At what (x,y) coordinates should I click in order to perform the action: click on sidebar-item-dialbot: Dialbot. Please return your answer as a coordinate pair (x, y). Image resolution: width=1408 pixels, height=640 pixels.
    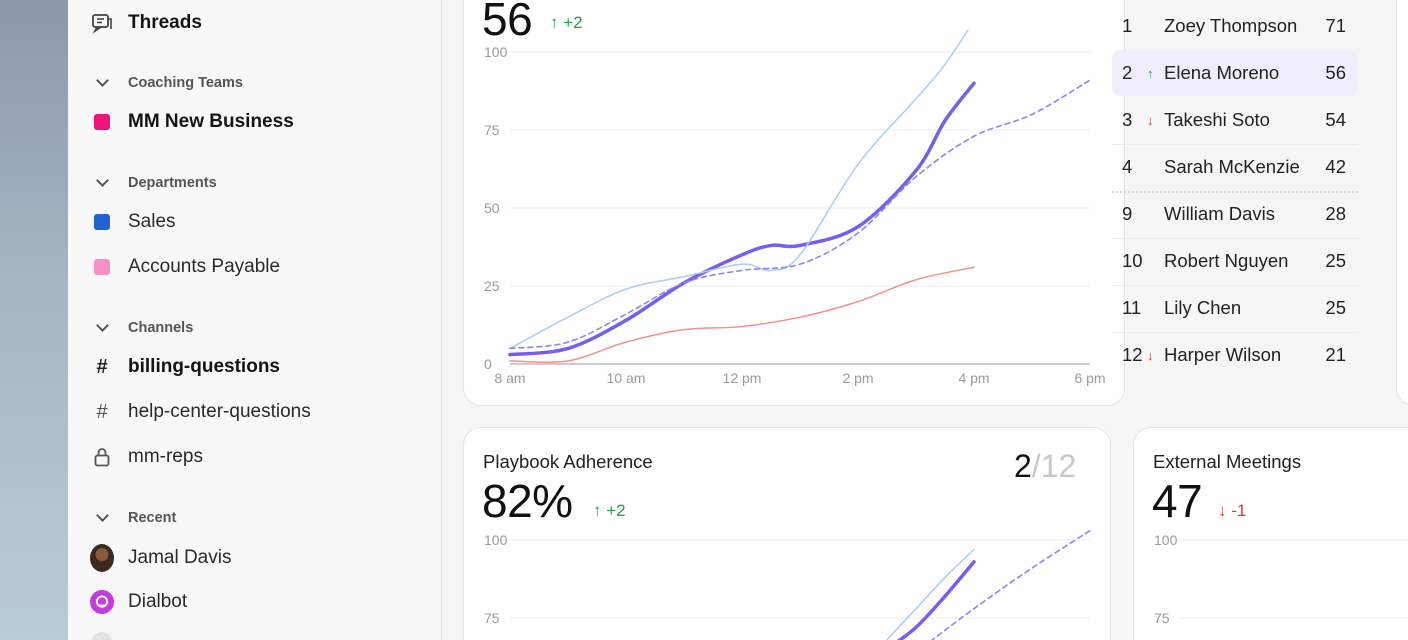
    Looking at the image, I should click on (255, 602).